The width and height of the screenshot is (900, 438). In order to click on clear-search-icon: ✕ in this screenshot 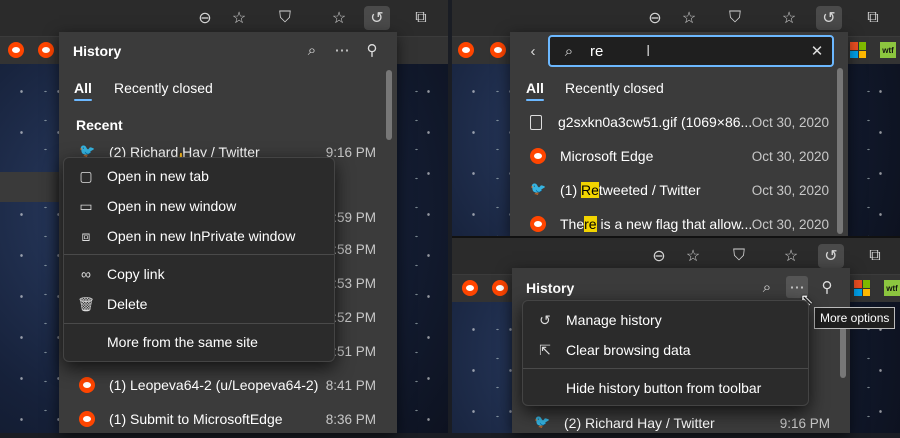, I will do `click(817, 51)`.